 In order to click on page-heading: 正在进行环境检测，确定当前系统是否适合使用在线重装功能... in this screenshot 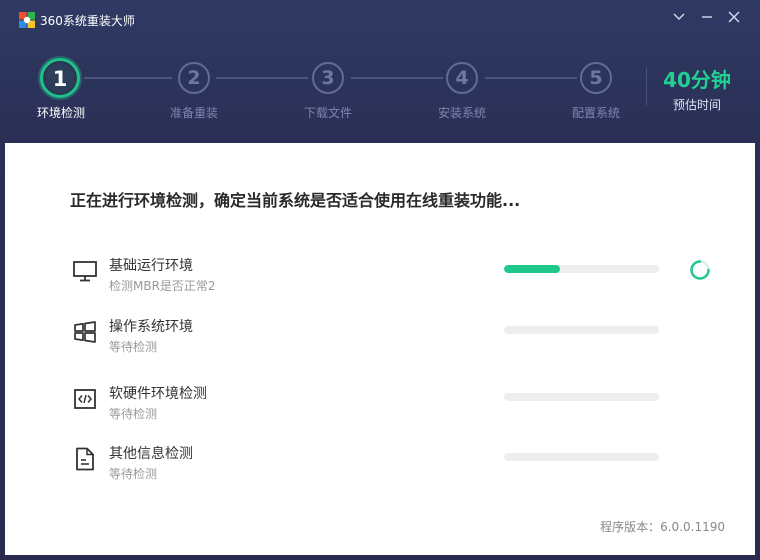, I will do `click(295, 200)`.